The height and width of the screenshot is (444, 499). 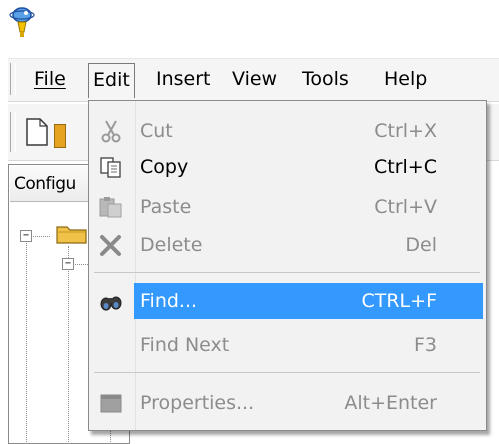 What do you see at coordinates (166, 207) in the screenshot?
I see `menu-item-label: Paste` at bounding box center [166, 207].